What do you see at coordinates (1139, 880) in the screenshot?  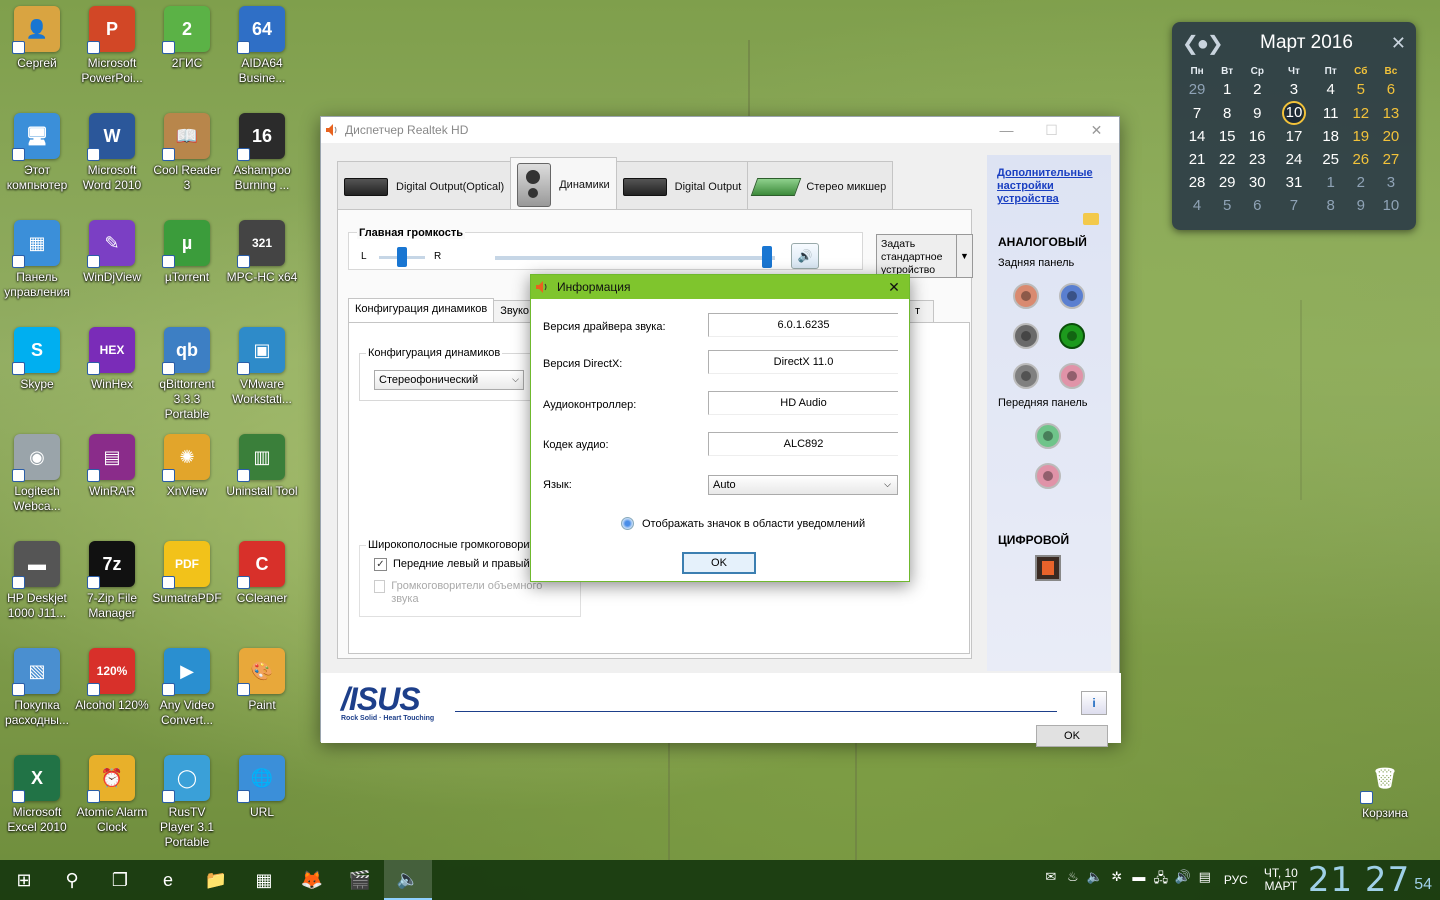 I see `tray-icon: ▬` at bounding box center [1139, 880].